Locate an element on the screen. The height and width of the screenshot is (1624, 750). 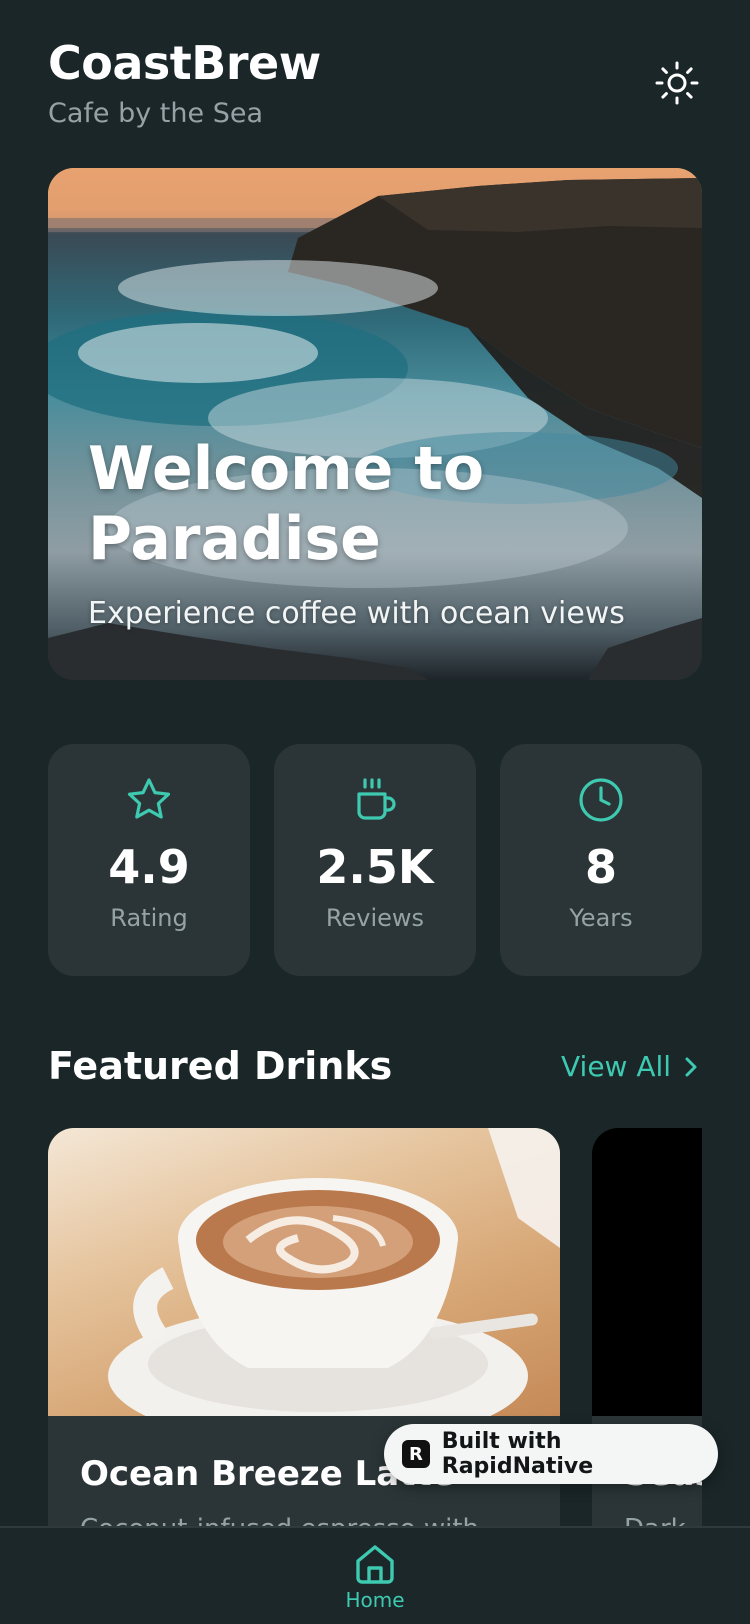
tab-home: Home is located at coordinates (375, 1577).